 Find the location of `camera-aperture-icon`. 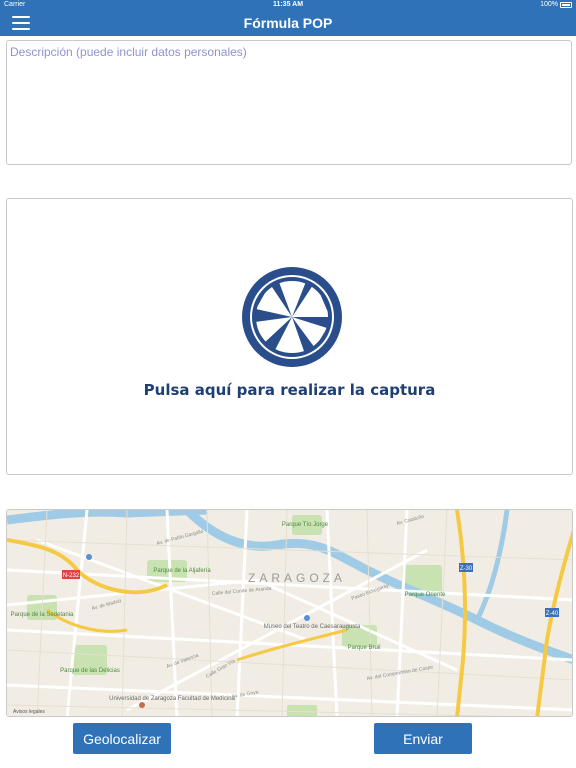

camera-aperture-icon is located at coordinates (292, 317).